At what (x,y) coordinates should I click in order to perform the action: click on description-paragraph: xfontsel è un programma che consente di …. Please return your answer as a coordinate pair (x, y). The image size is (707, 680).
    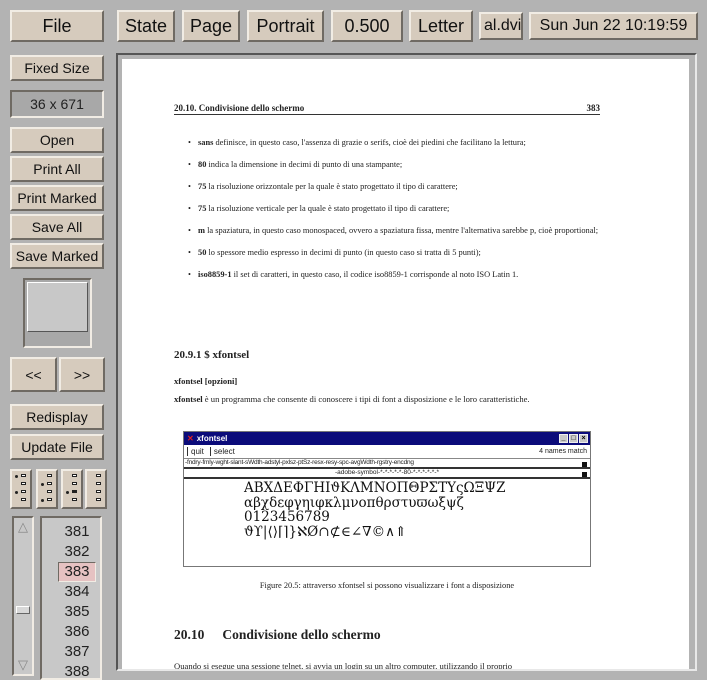
    Looking at the image, I should click on (352, 399).